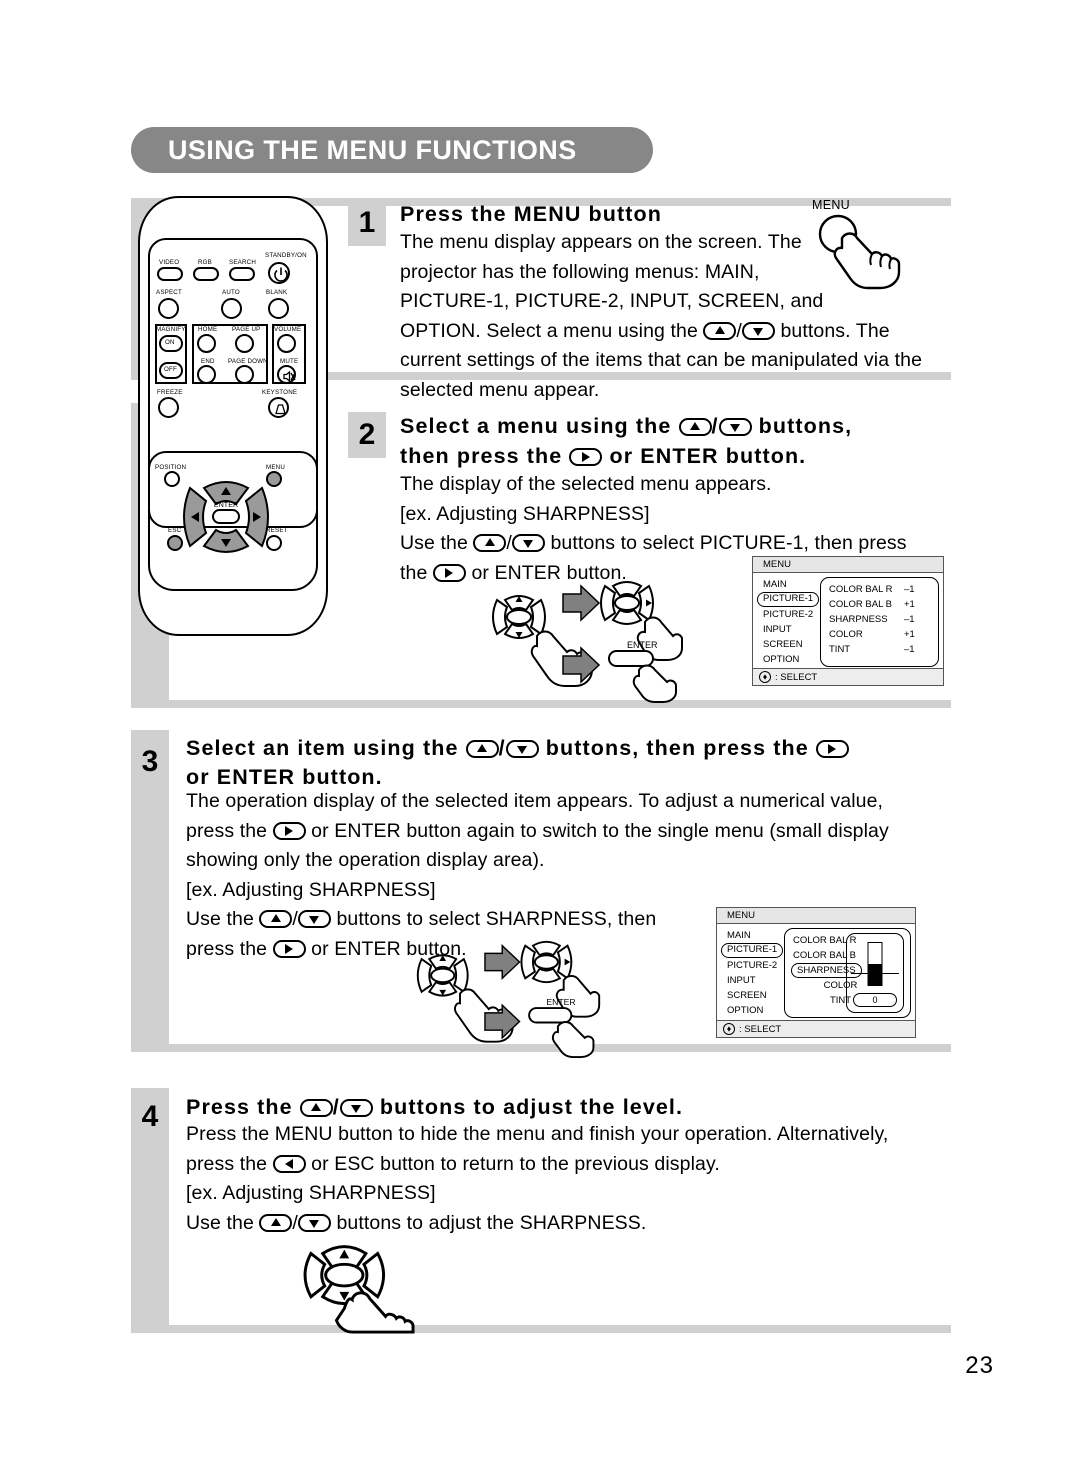  Describe the element at coordinates (150, 762) in the screenshot. I see `step-3-number: 3` at that location.